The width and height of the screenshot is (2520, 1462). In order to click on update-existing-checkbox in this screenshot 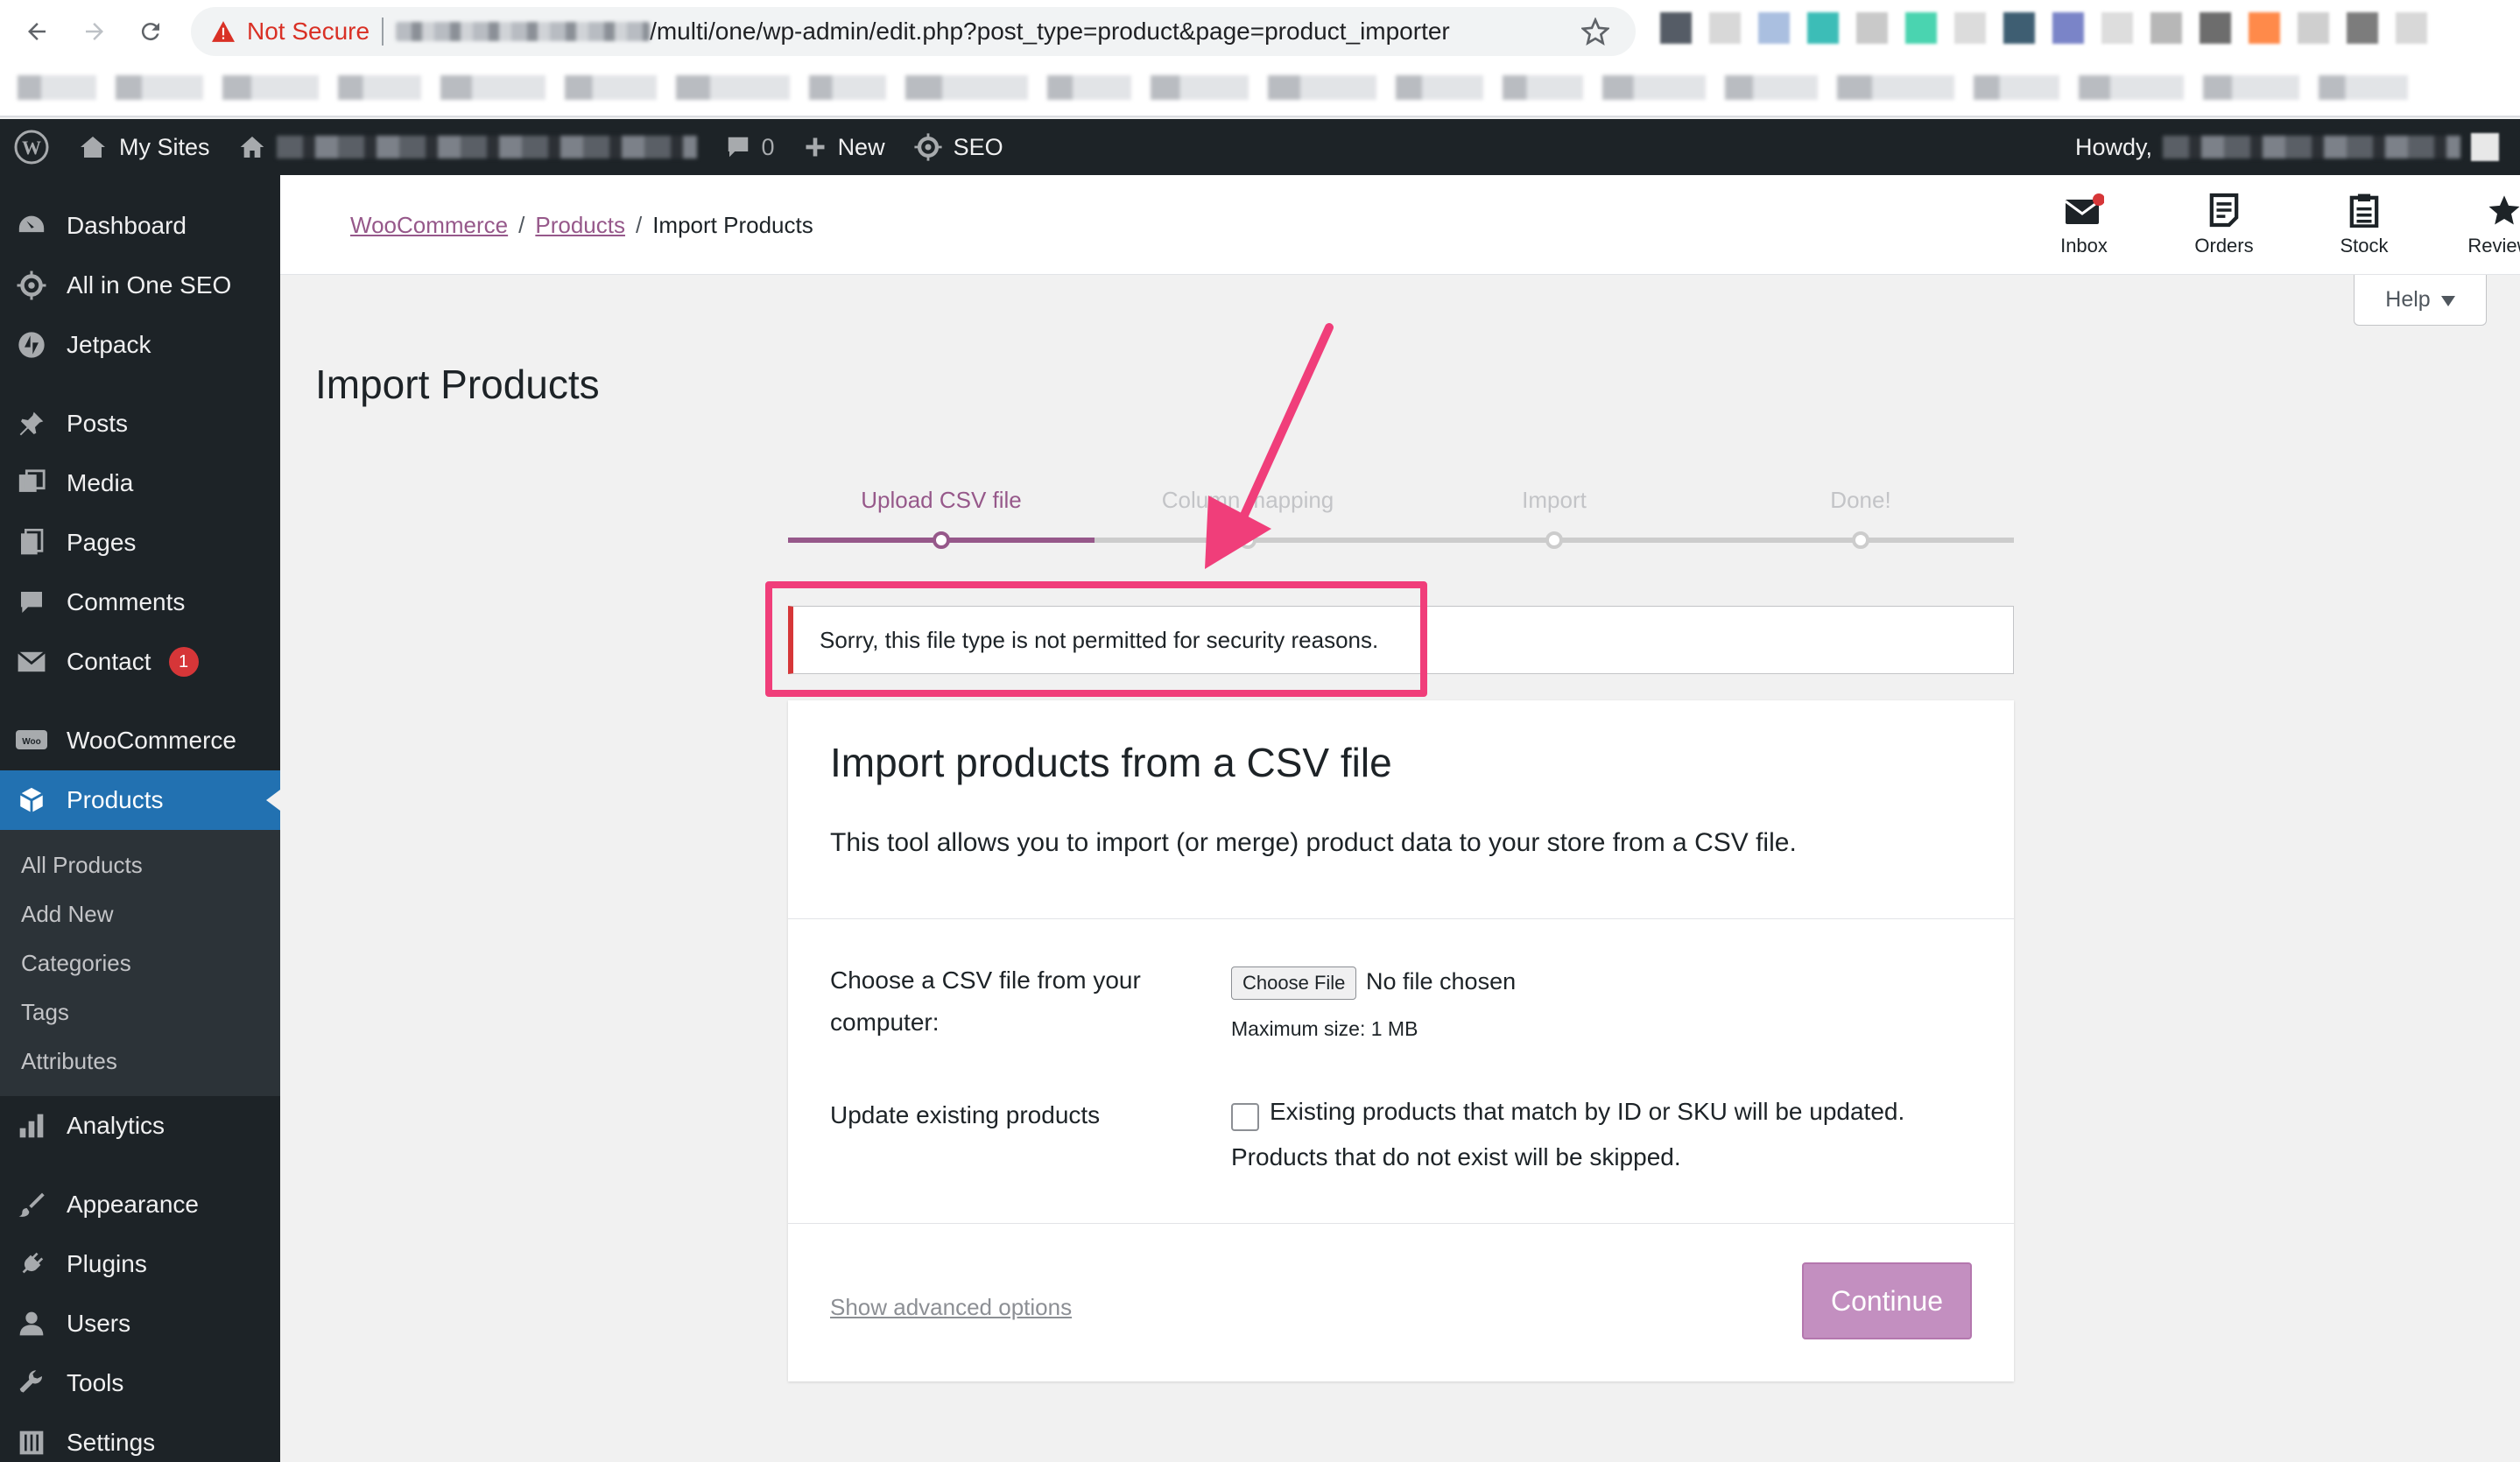, I will do `click(1245, 1117)`.